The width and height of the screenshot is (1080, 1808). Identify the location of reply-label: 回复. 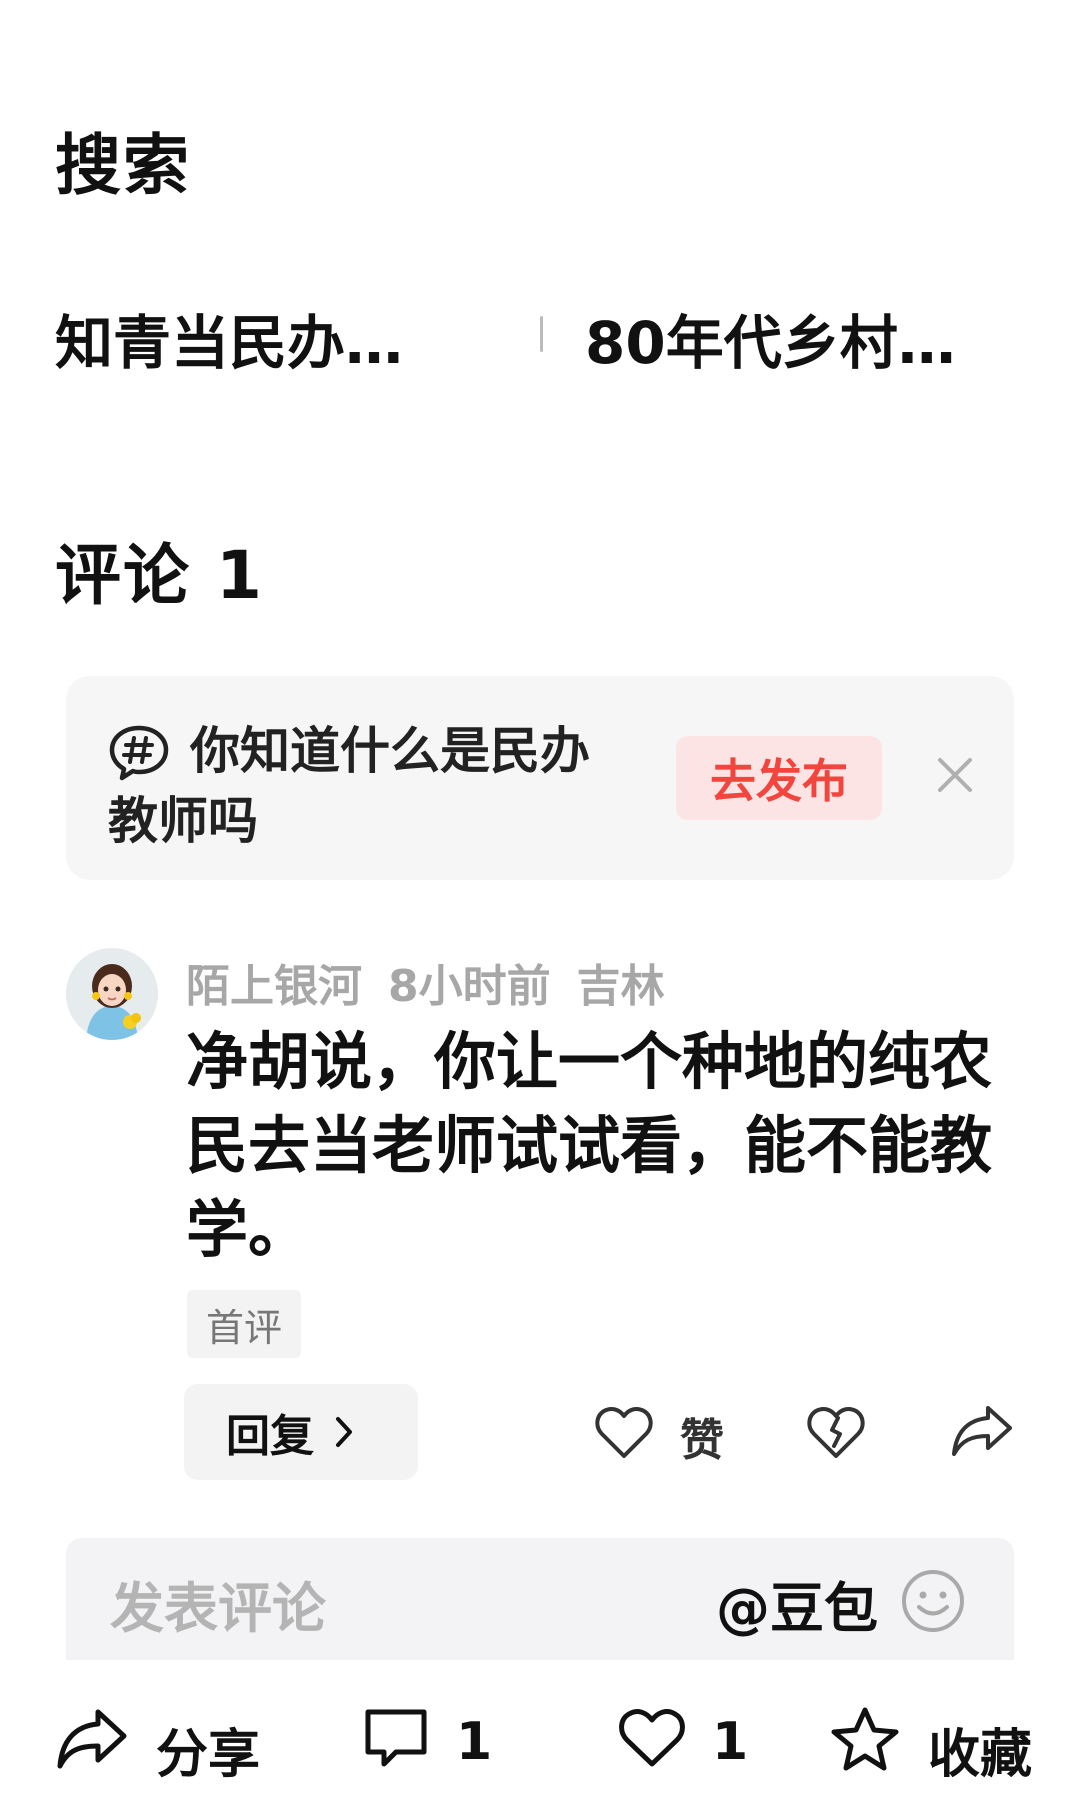
(270, 1436).